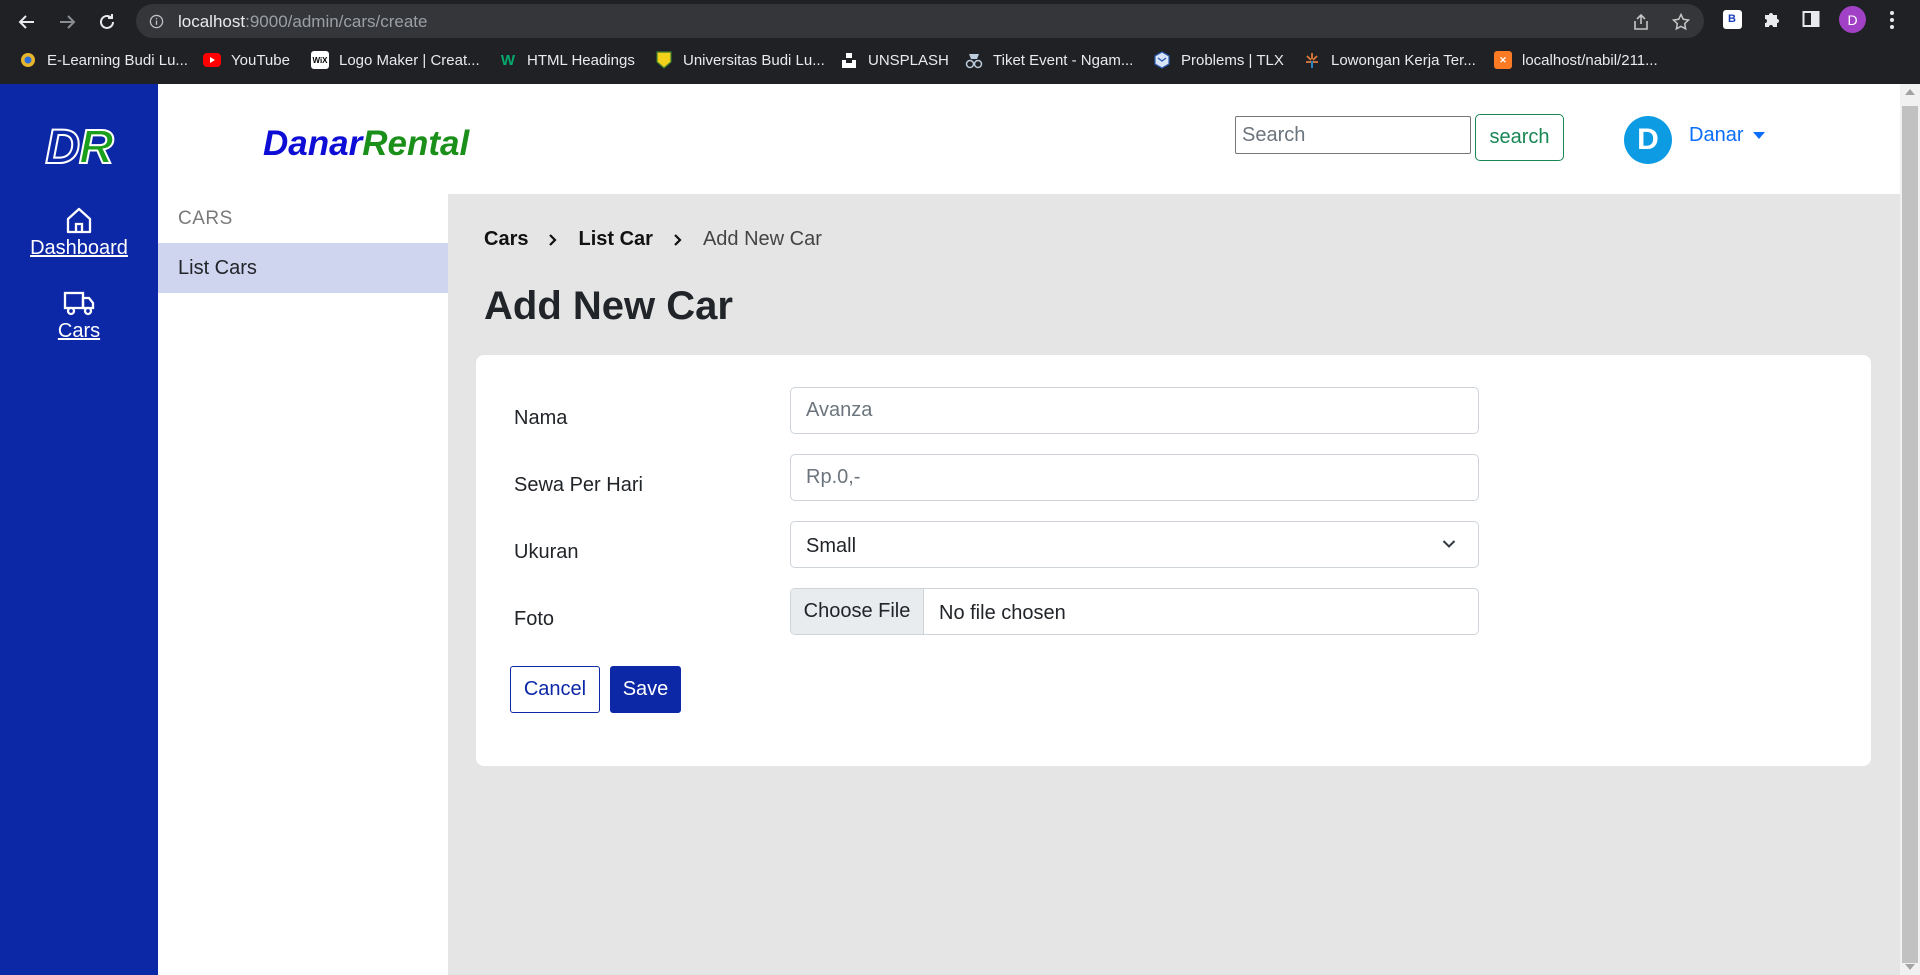 This screenshot has height=975, width=1920. I want to click on chevron-down-icon, so click(1449, 544).